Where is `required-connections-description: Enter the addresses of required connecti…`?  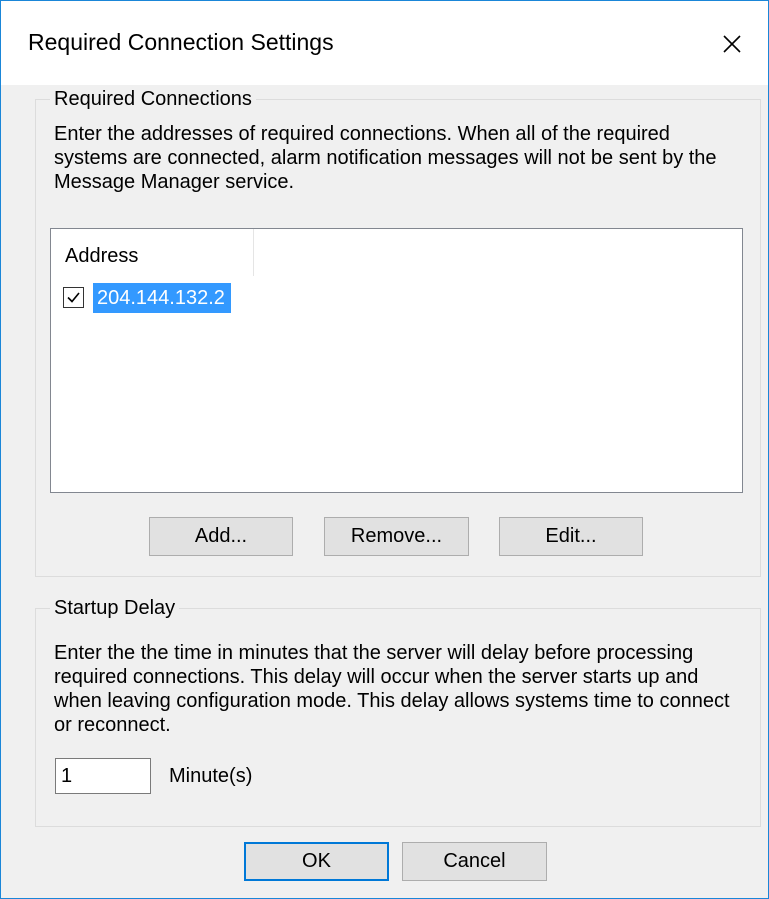
required-connections-description: Enter the addresses of required connecti… is located at coordinates (385, 158).